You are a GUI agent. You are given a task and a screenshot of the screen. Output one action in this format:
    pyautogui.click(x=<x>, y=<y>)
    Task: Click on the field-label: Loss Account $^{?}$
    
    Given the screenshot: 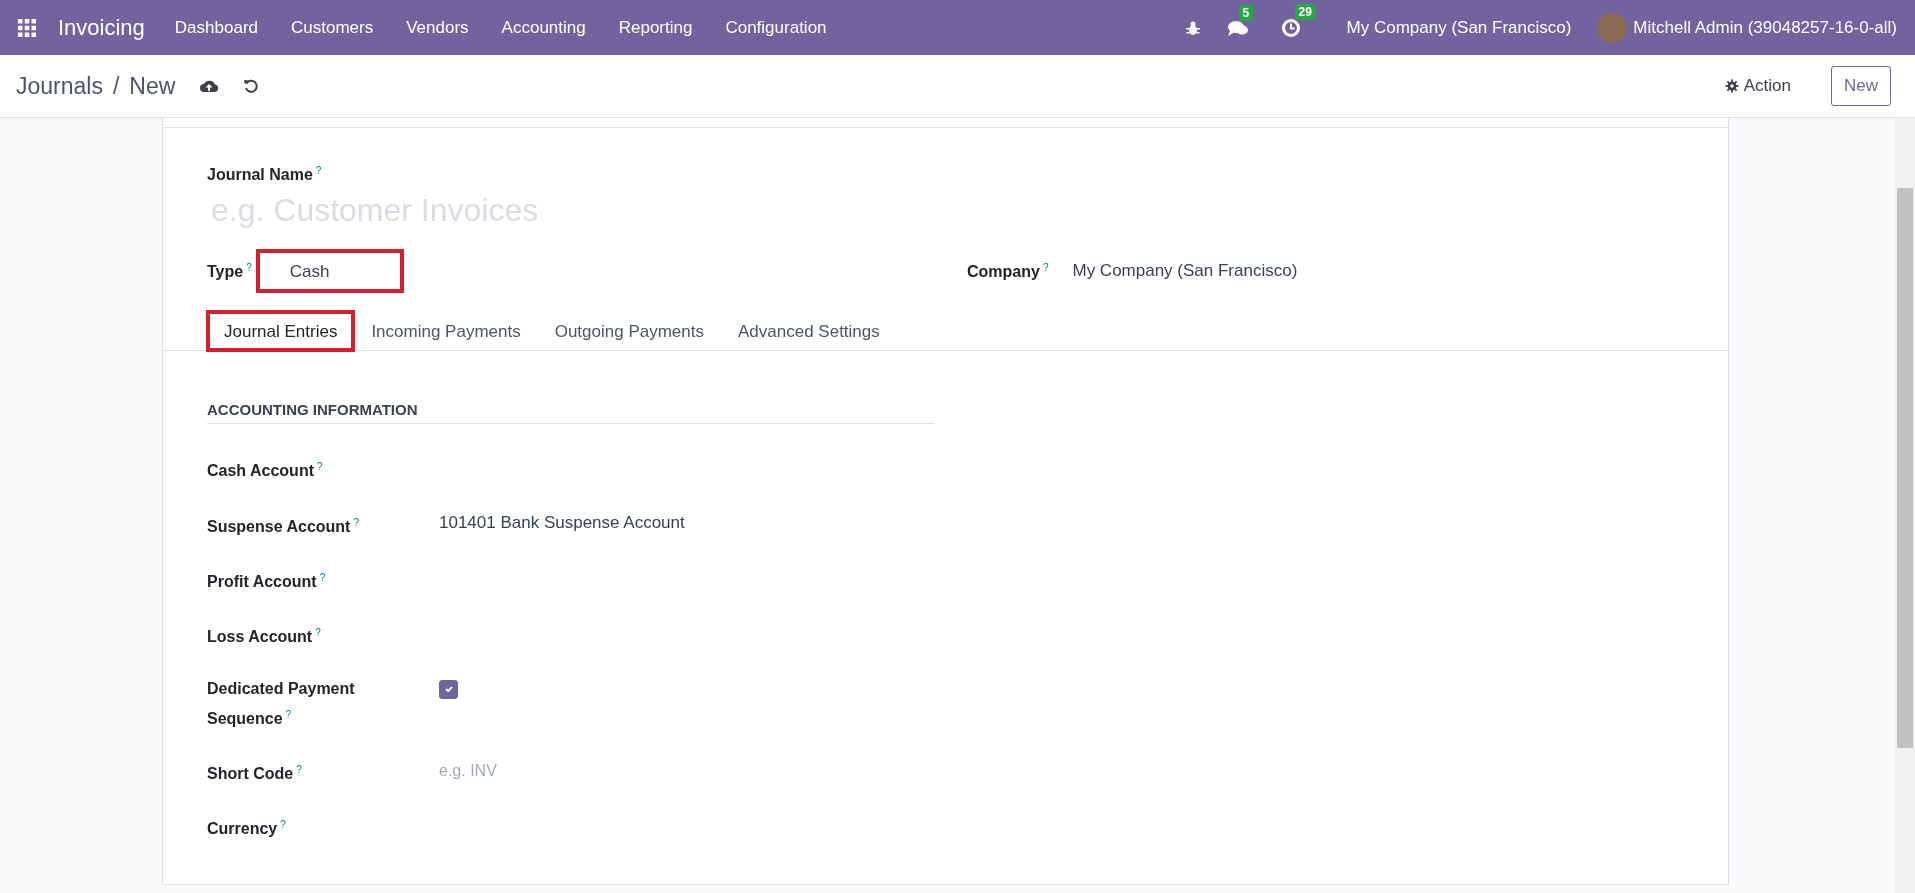 What is the action you would take?
    pyautogui.click(x=264, y=637)
    